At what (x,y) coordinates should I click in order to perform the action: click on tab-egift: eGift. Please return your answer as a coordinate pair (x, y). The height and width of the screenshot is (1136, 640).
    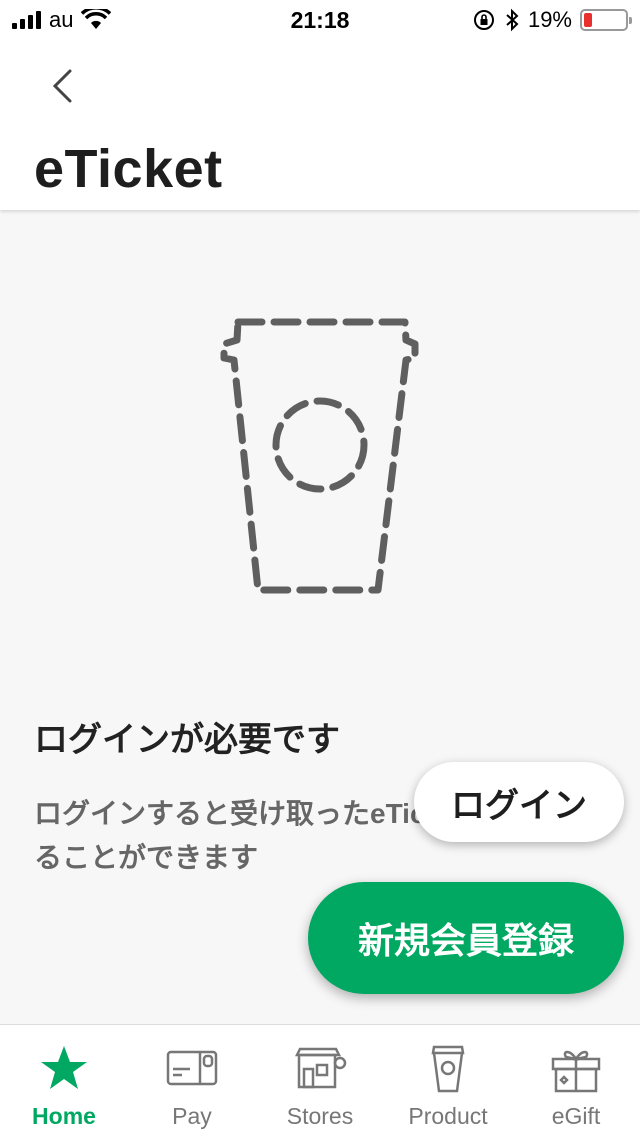
    Looking at the image, I should click on (576, 1080).